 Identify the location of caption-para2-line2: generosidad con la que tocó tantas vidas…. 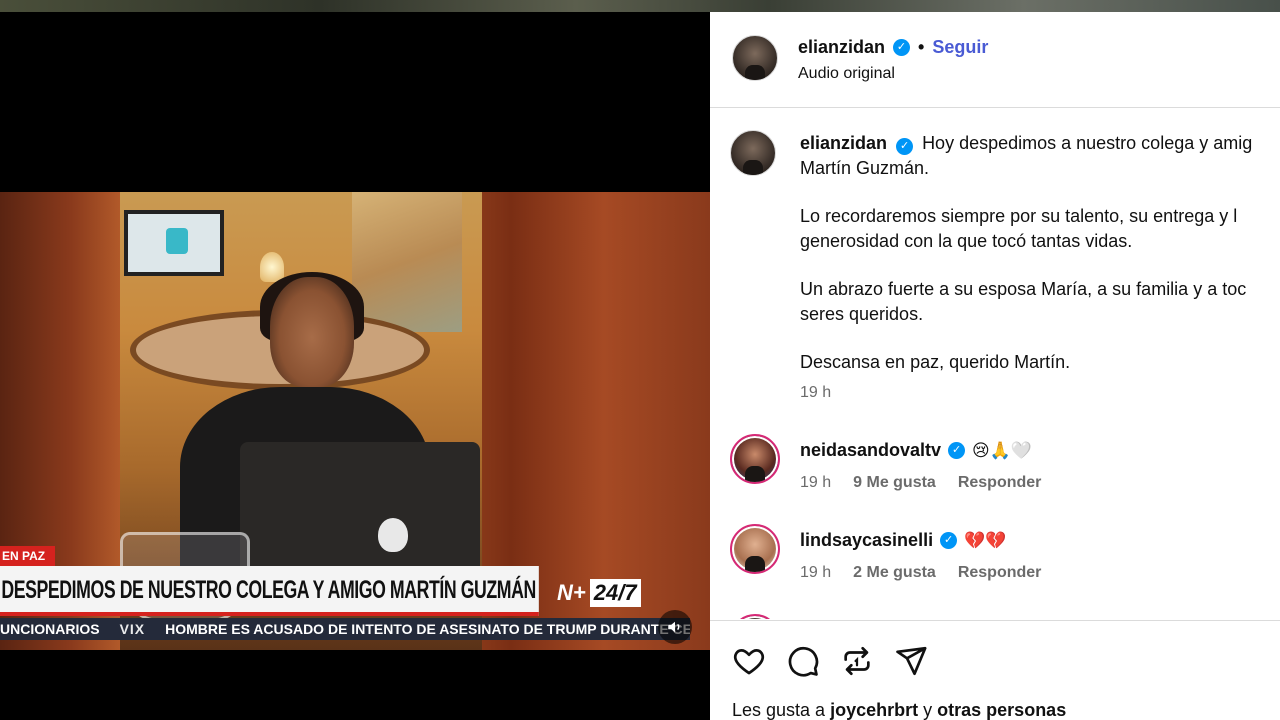
(966, 240).